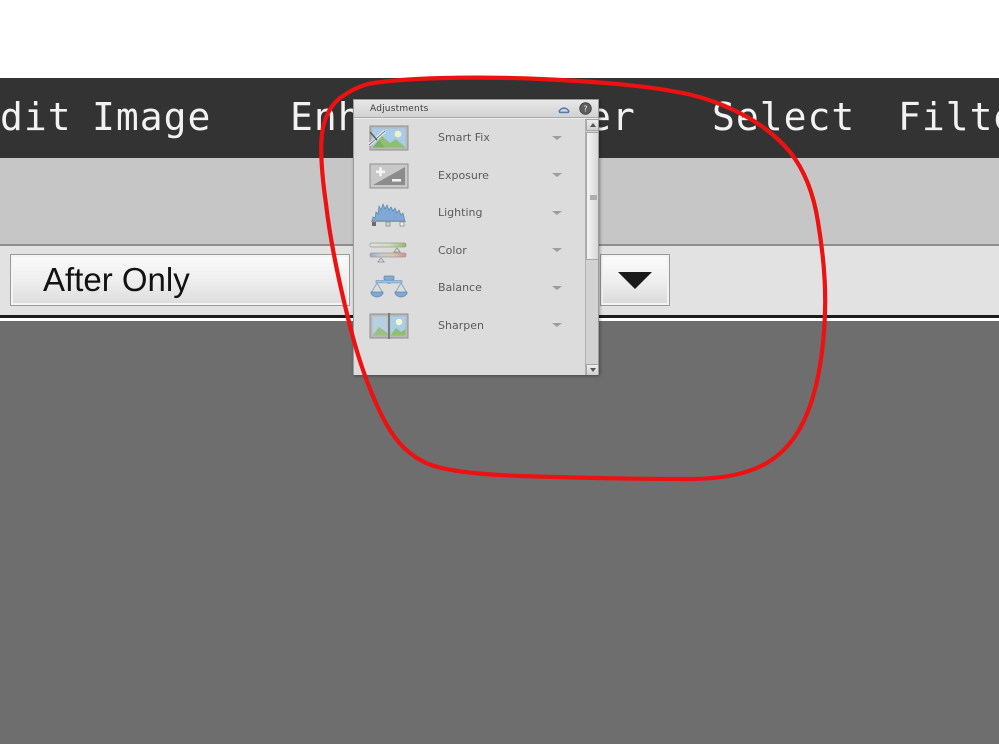 Image resolution: width=999 pixels, height=744 pixels. What do you see at coordinates (326, 117) in the screenshot?
I see `menu-item-enh: Enh` at bounding box center [326, 117].